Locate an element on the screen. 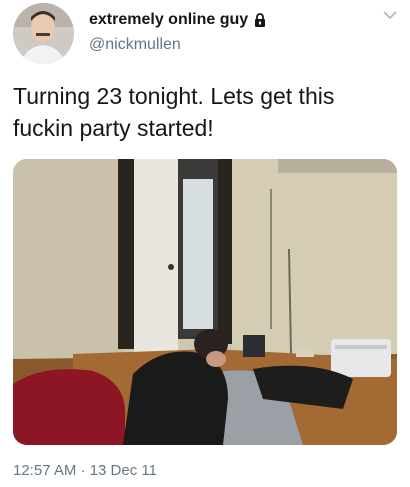  avatar-image is located at coordinates (43, 33).